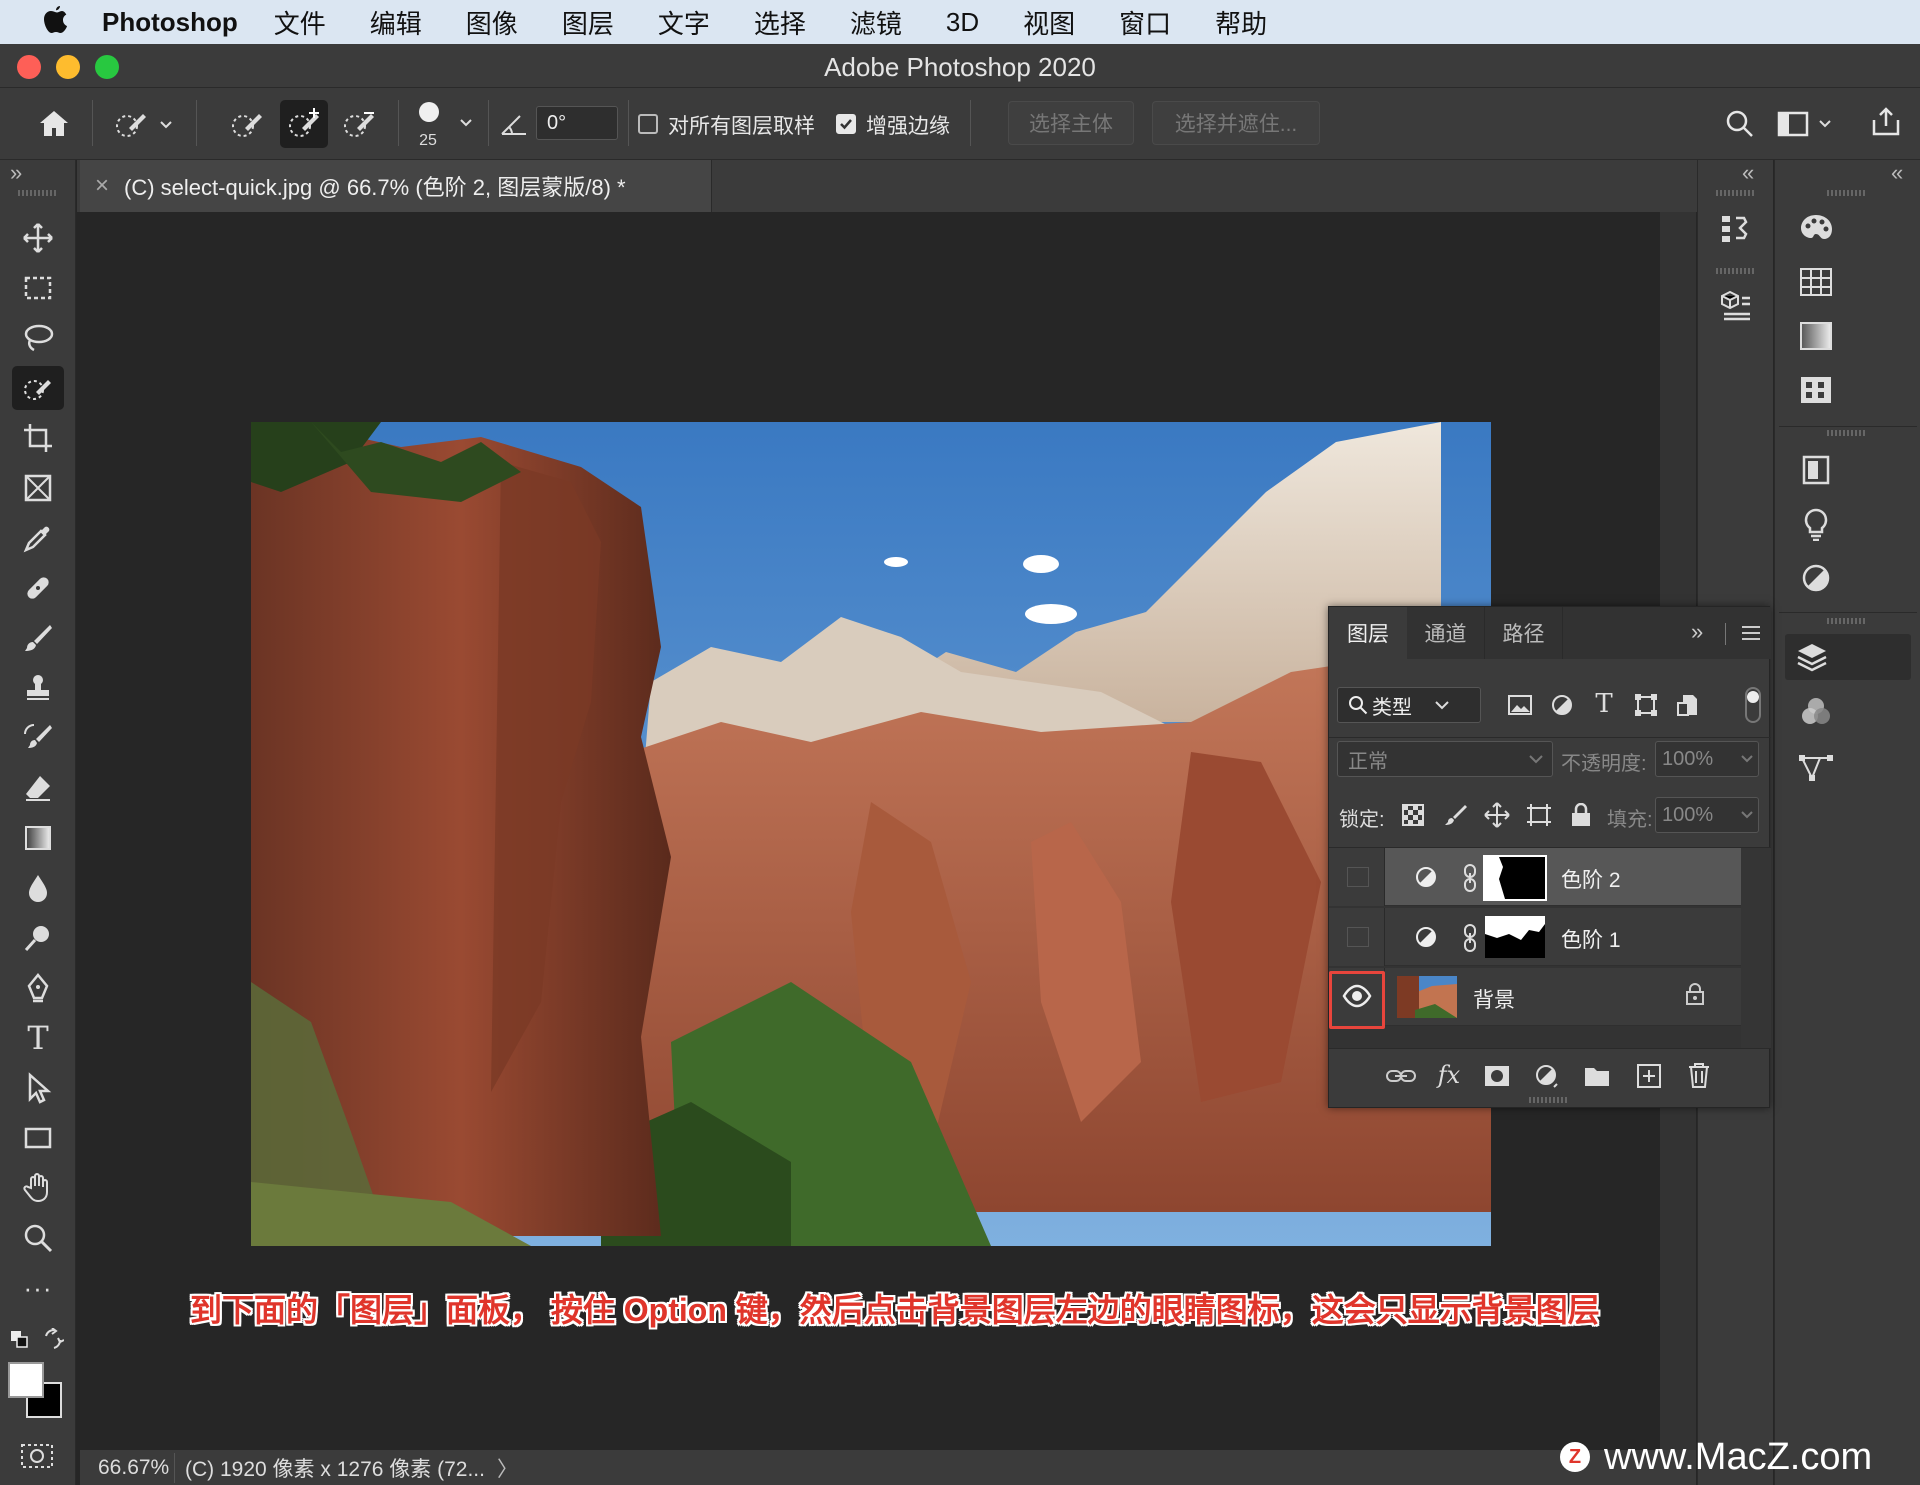 This screenshot has height=1485, width=1920. Describe the element at coordinates (1748, 173) in the screenshot. I see `dock1-collapse-icon: «` at that location.